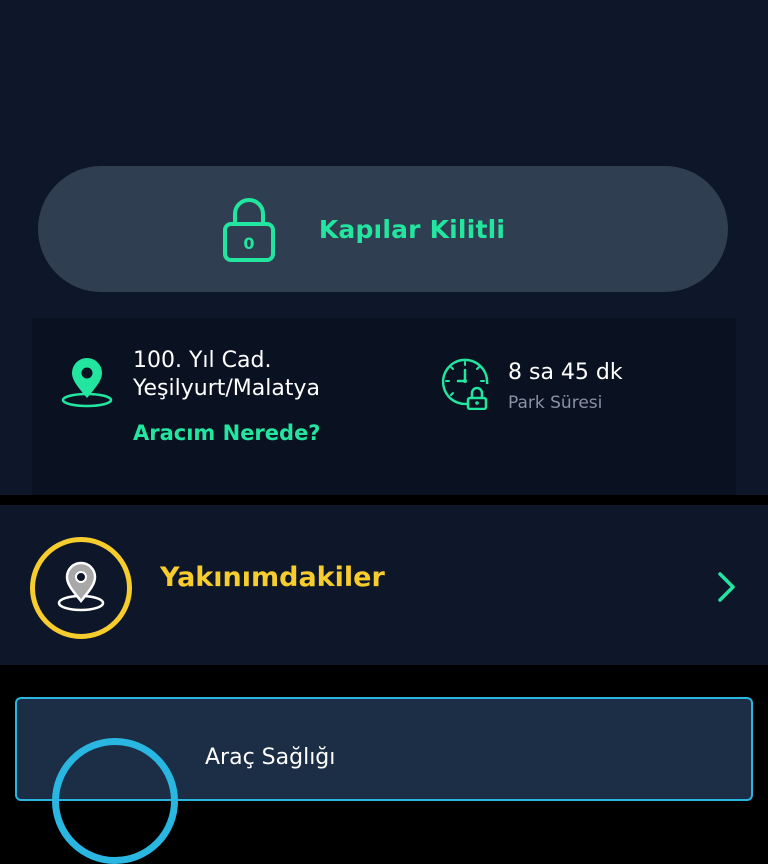  I want to click on door-lock-button: 0 Kapılar Kilitli, so click(383, 229).